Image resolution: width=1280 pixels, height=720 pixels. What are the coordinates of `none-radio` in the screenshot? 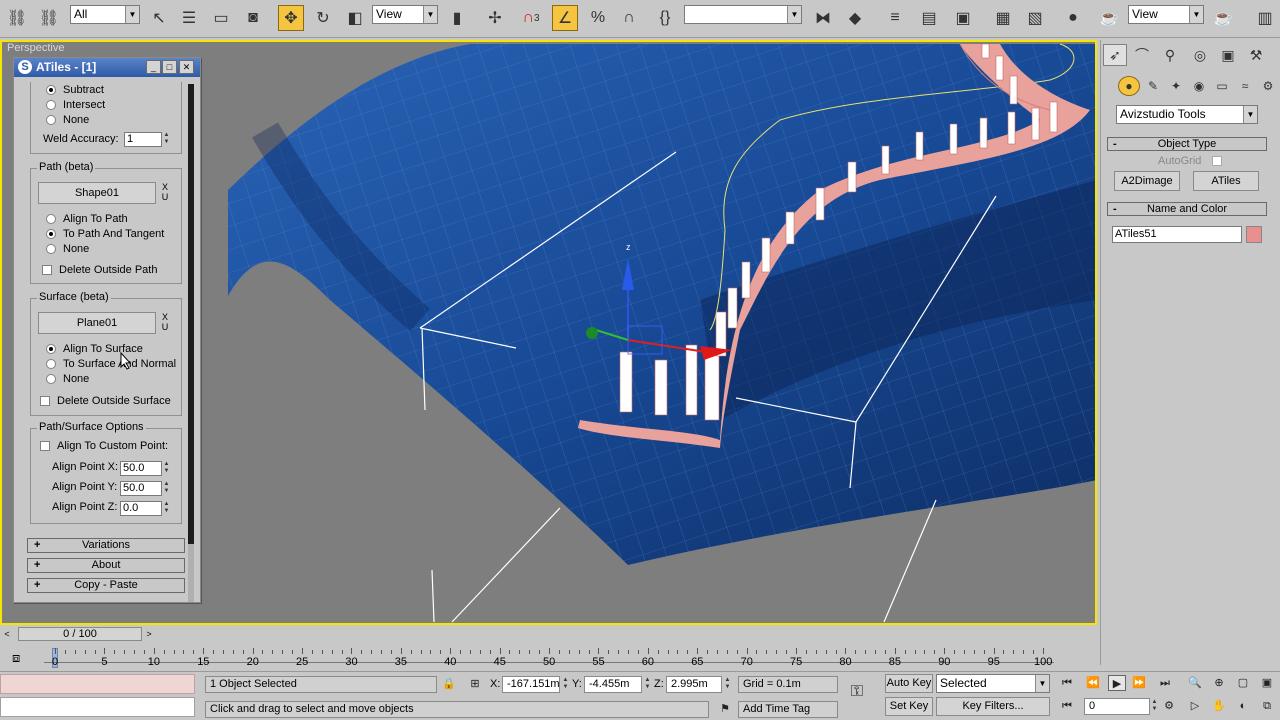 It's located at (51, 120).